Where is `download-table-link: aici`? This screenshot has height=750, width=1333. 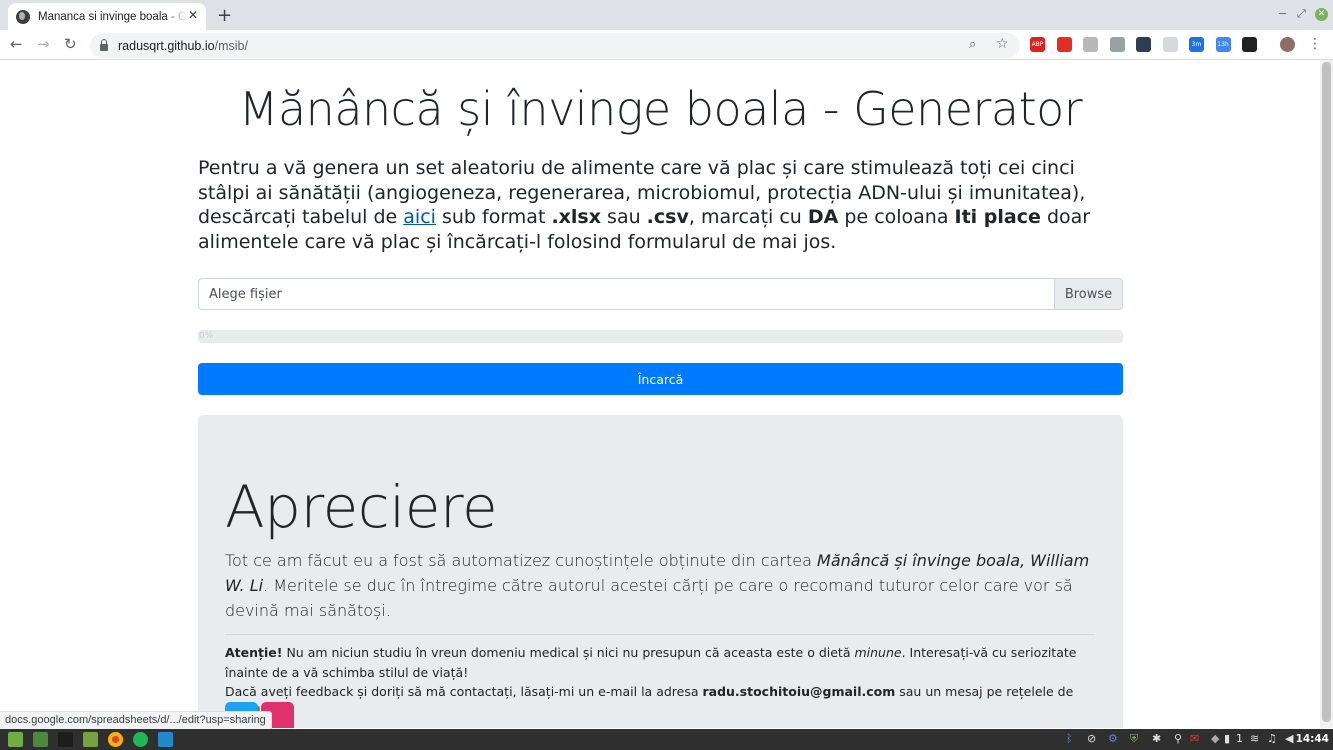 download-table-link: aici is located at coordinates (419, 217).